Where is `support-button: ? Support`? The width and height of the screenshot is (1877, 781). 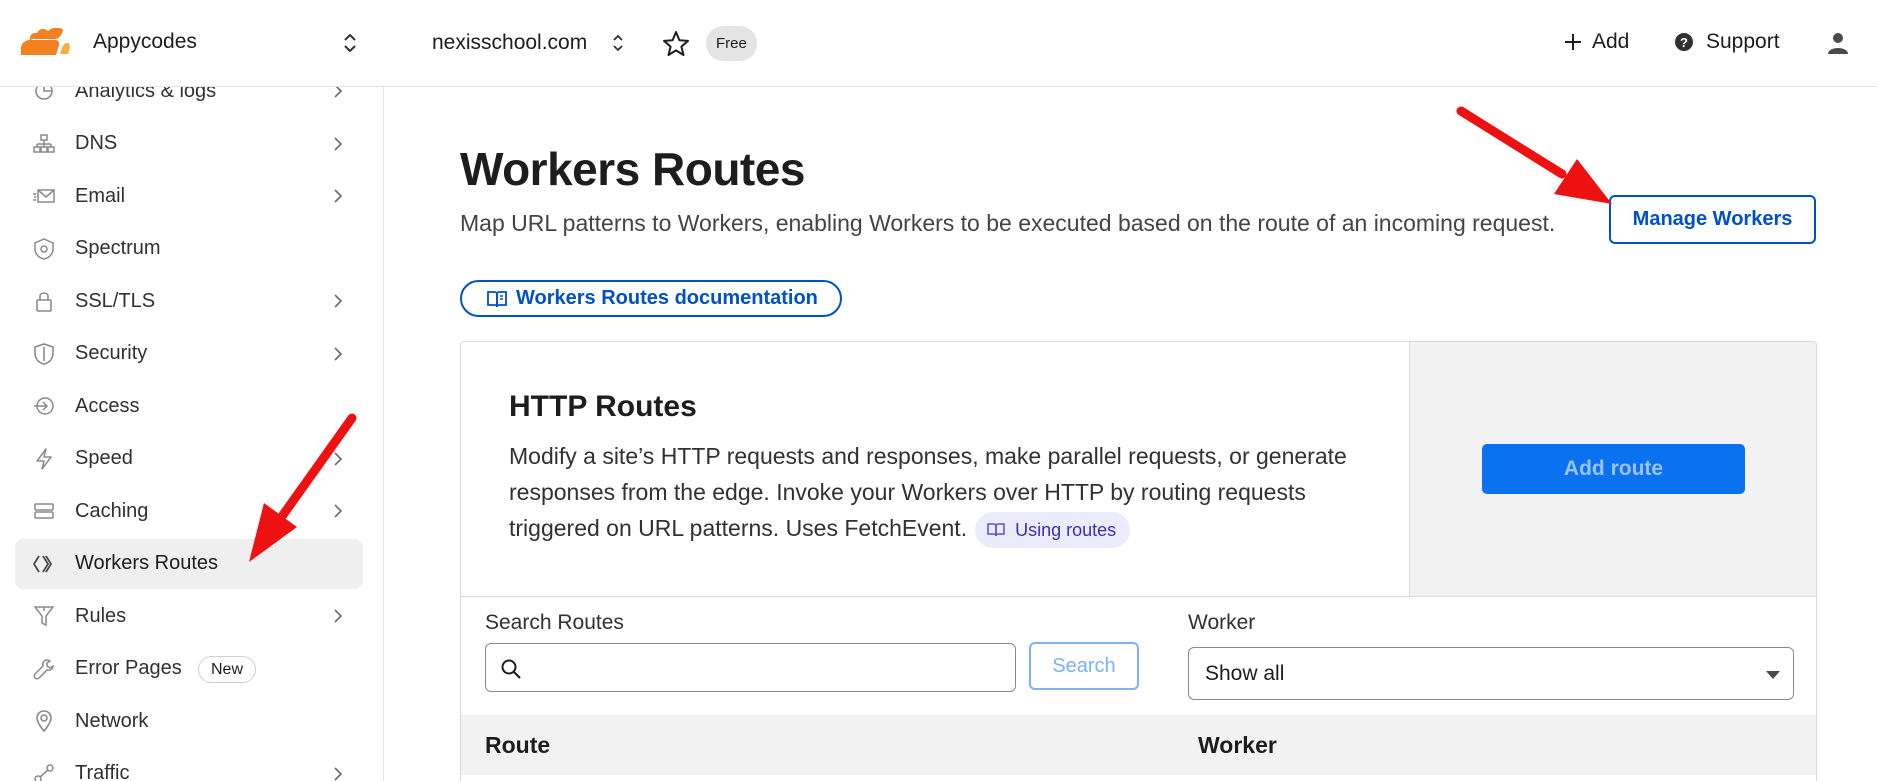 support-button: ? Support is located at coordinates (1727, 42).